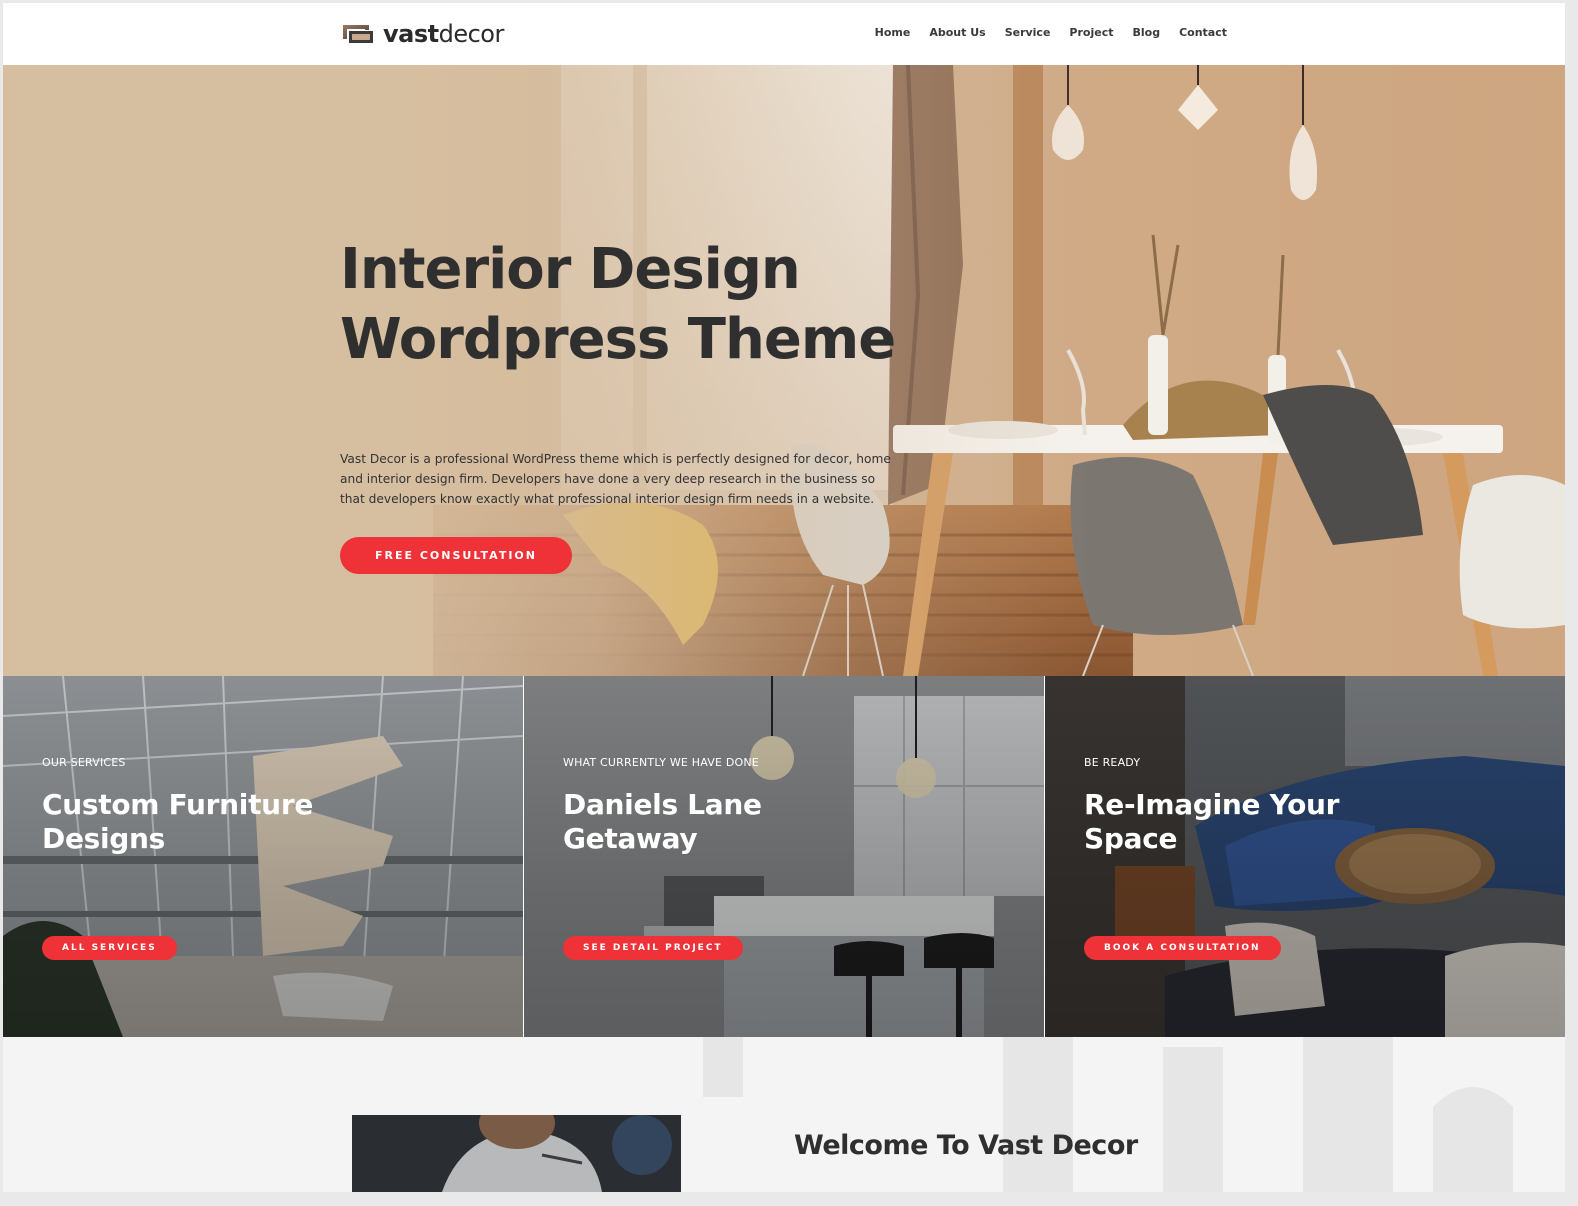  Describe the element at coordinates (1182, 948) in the screenshot. I see `book-consultation-button: BOOK A CONSULTATION` at that location.